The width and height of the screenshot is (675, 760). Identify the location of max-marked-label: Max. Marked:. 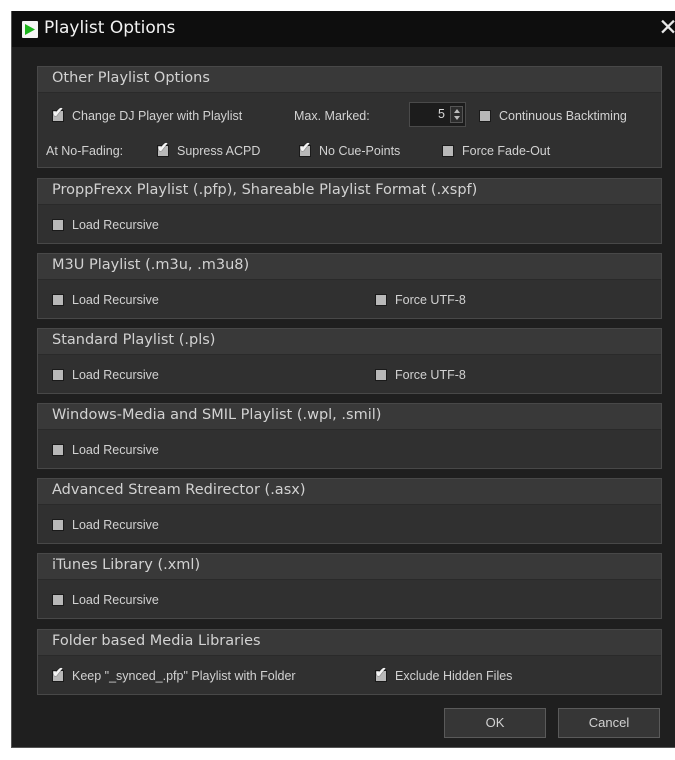
(332, 116).